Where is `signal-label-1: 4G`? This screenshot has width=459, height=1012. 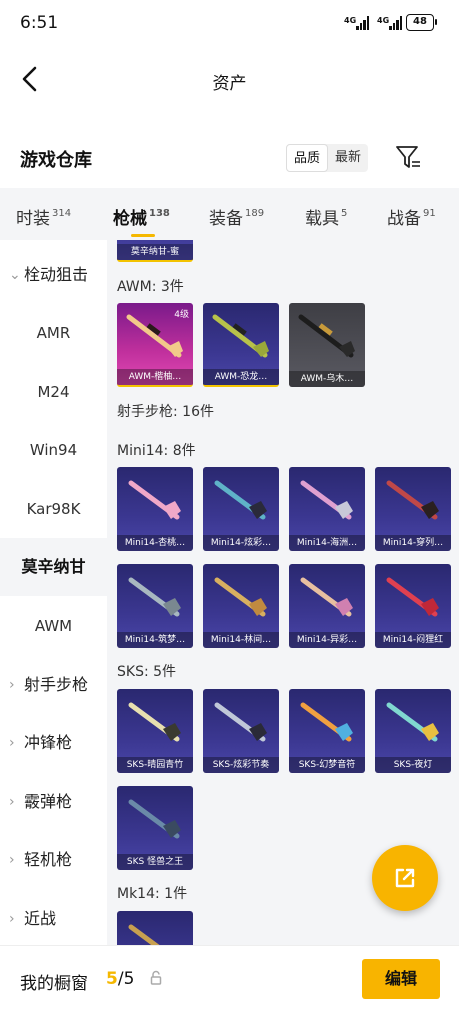
signal-label-1: 4G is located at coordinates (350, 20).